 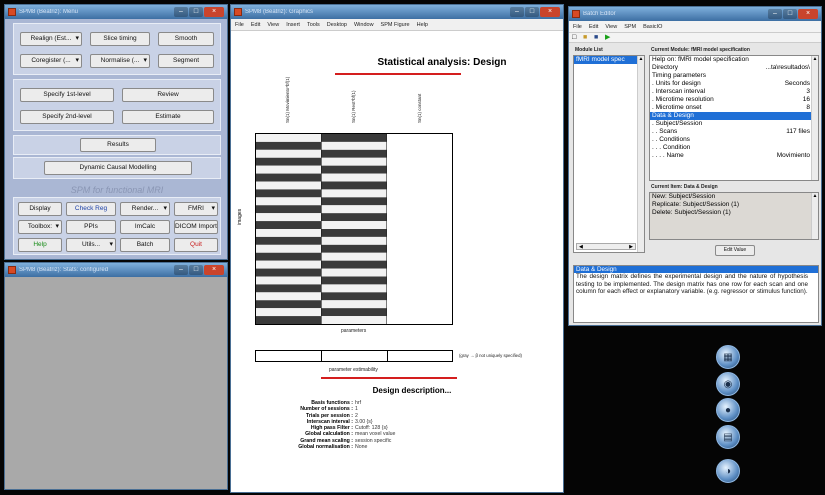 I want to click on specify-2nd-level-button: Specify 2nd-level, so click(x=67, y=117).